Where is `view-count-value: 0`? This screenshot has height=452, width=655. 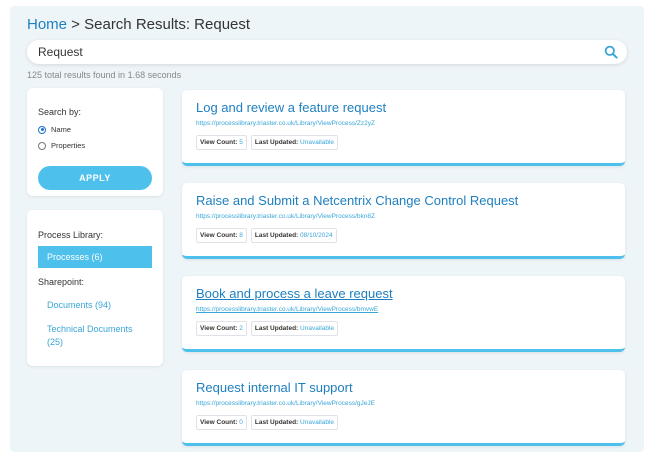
view-count-value: 0 is located at coordinates (241, 422).